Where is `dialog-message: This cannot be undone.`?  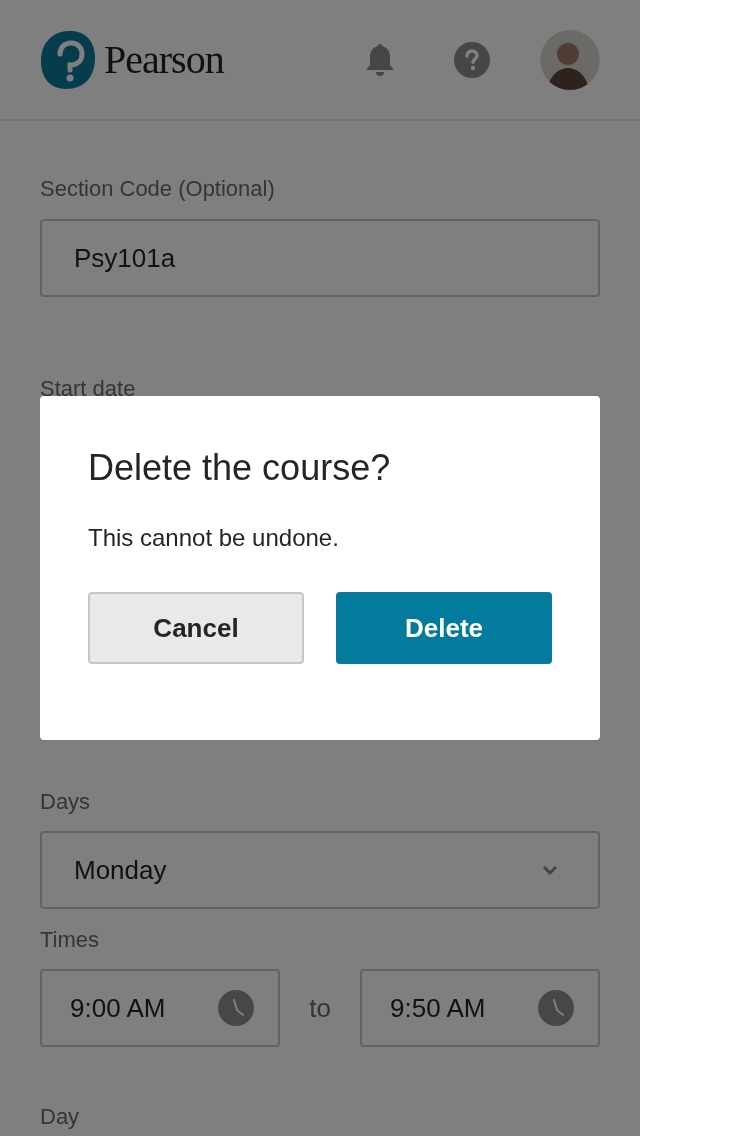 dialog-message: This cannot be undone. is located at coordinates (214, 538).